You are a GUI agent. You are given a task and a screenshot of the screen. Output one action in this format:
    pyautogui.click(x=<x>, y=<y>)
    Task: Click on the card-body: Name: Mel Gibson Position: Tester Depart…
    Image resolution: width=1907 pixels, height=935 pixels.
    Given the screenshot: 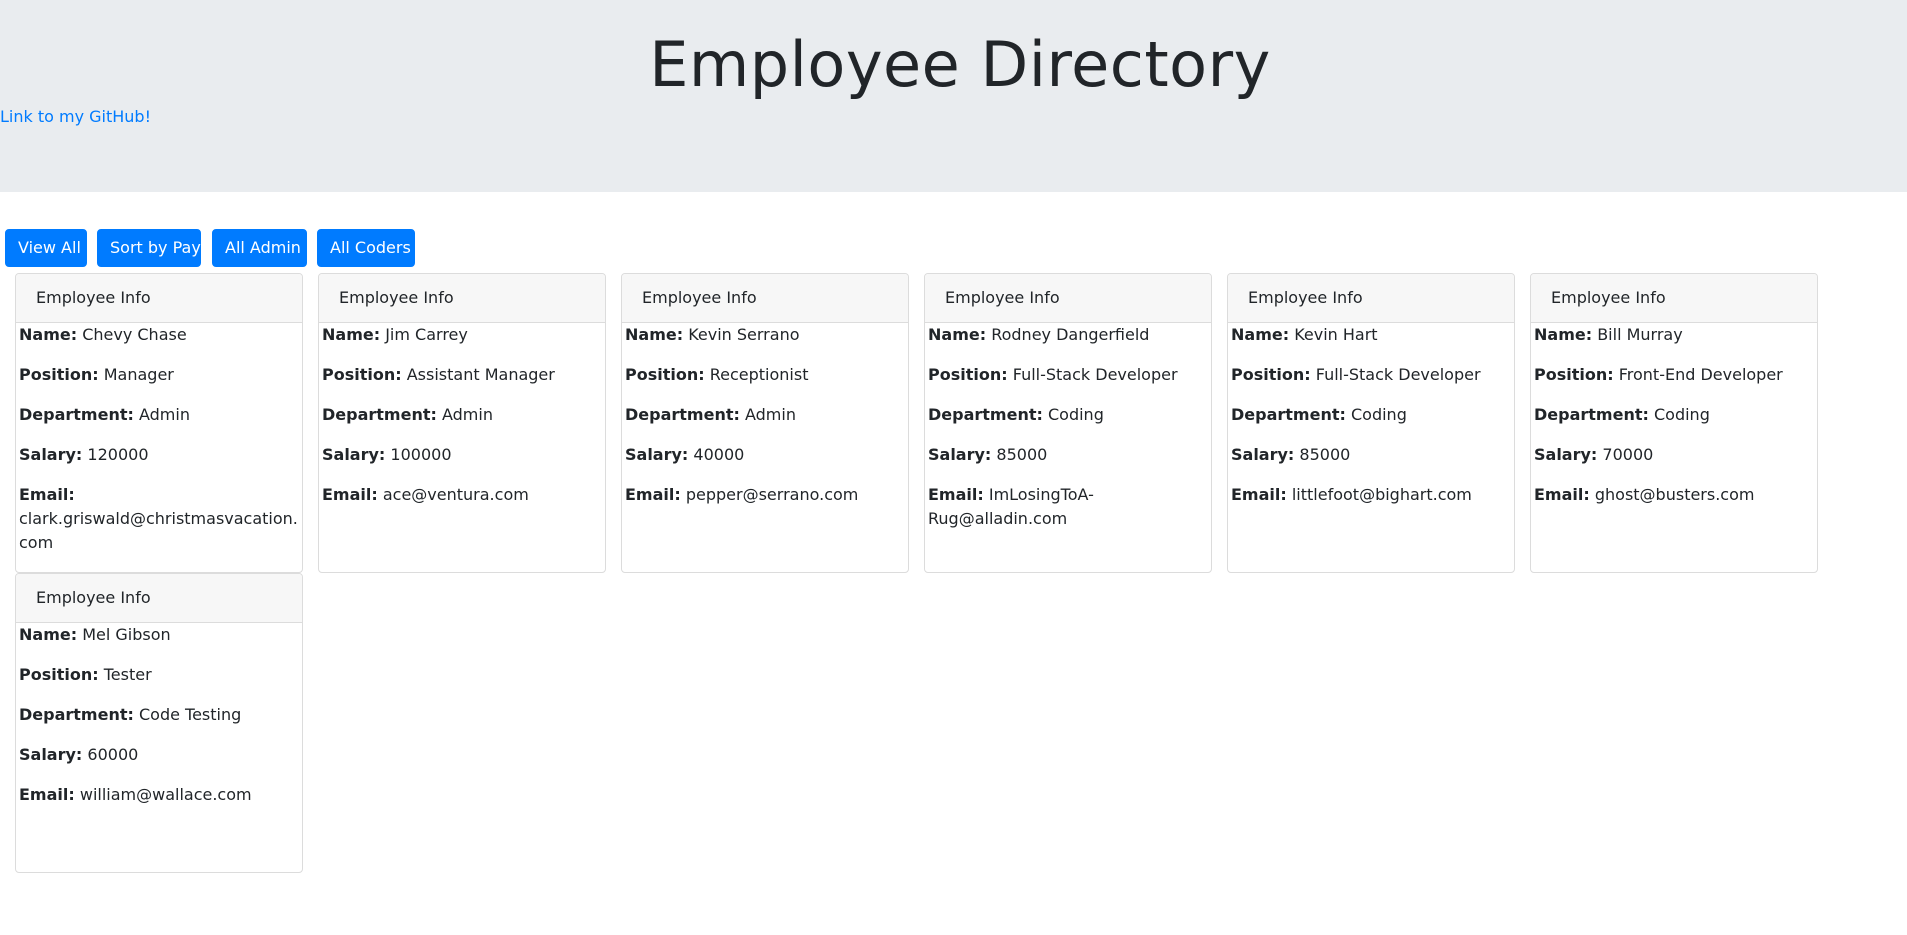 What is the action you would take?
    pyautogui.click(x=159, y=715)
    